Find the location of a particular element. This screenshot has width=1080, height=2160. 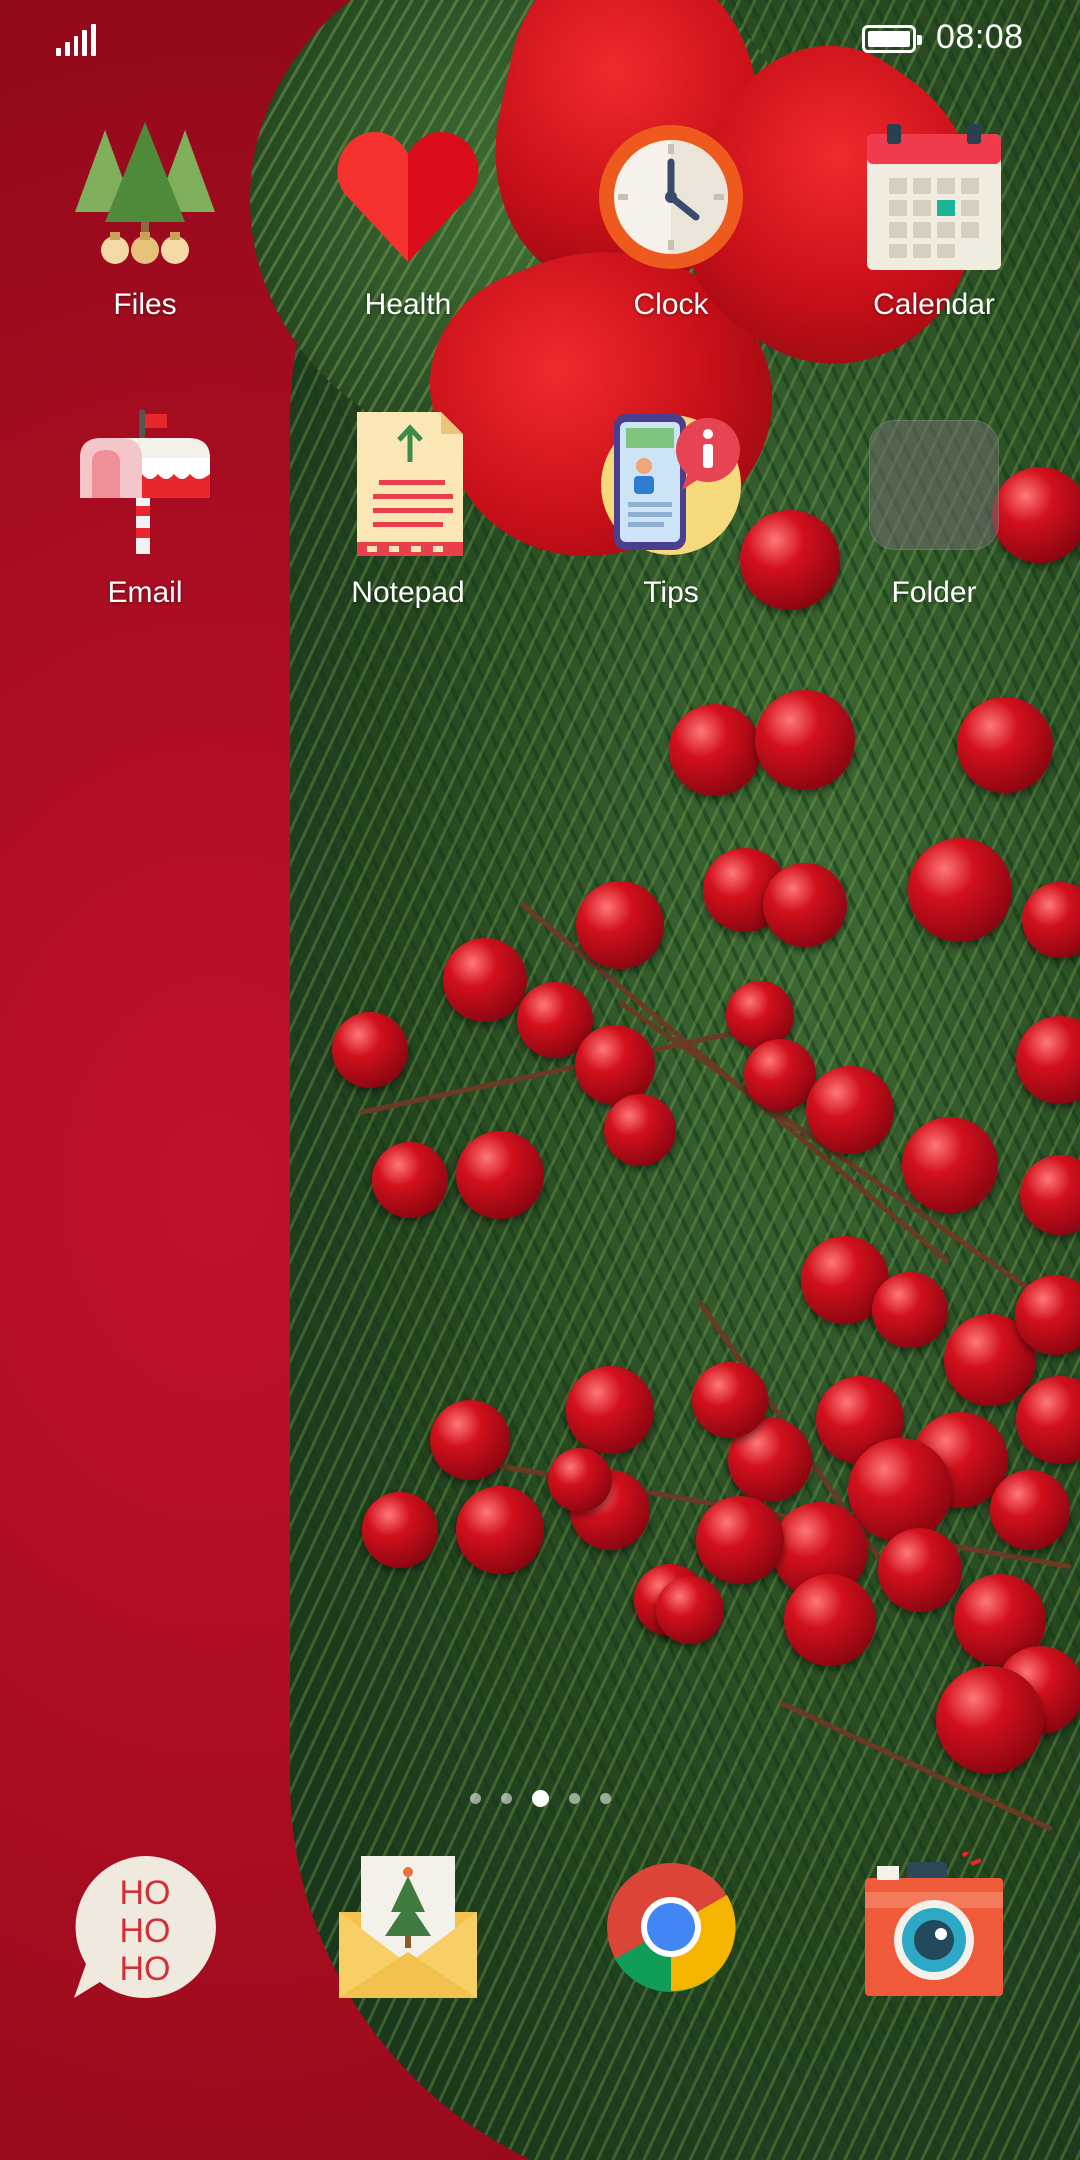

camera-icon is located at coordinates (934, 1925).